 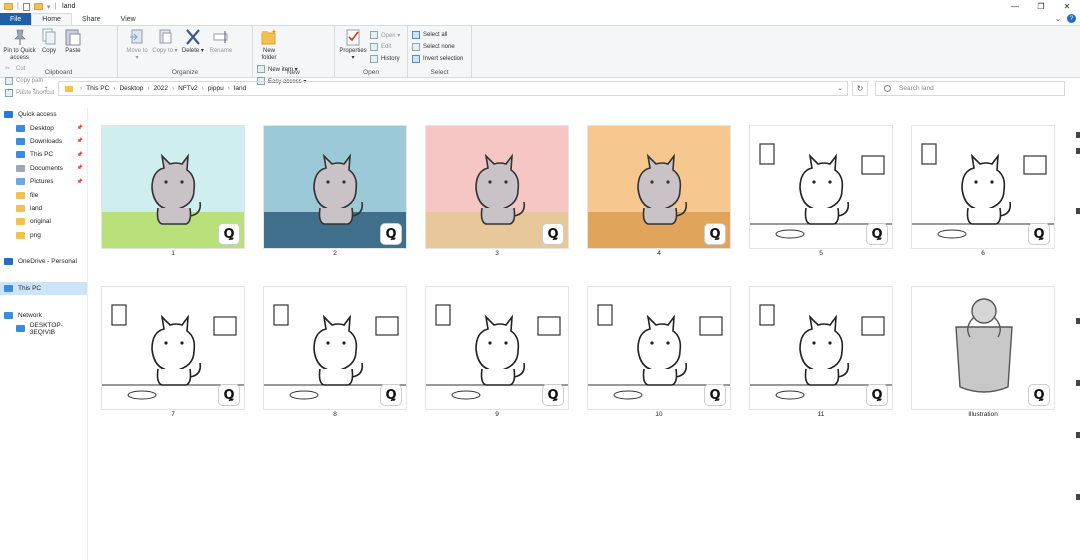 What do you see at coordinates (131, 88) in the screenshot?
I see `breadcrumb-desktop: Desktop` at bounding box center [131, 88].